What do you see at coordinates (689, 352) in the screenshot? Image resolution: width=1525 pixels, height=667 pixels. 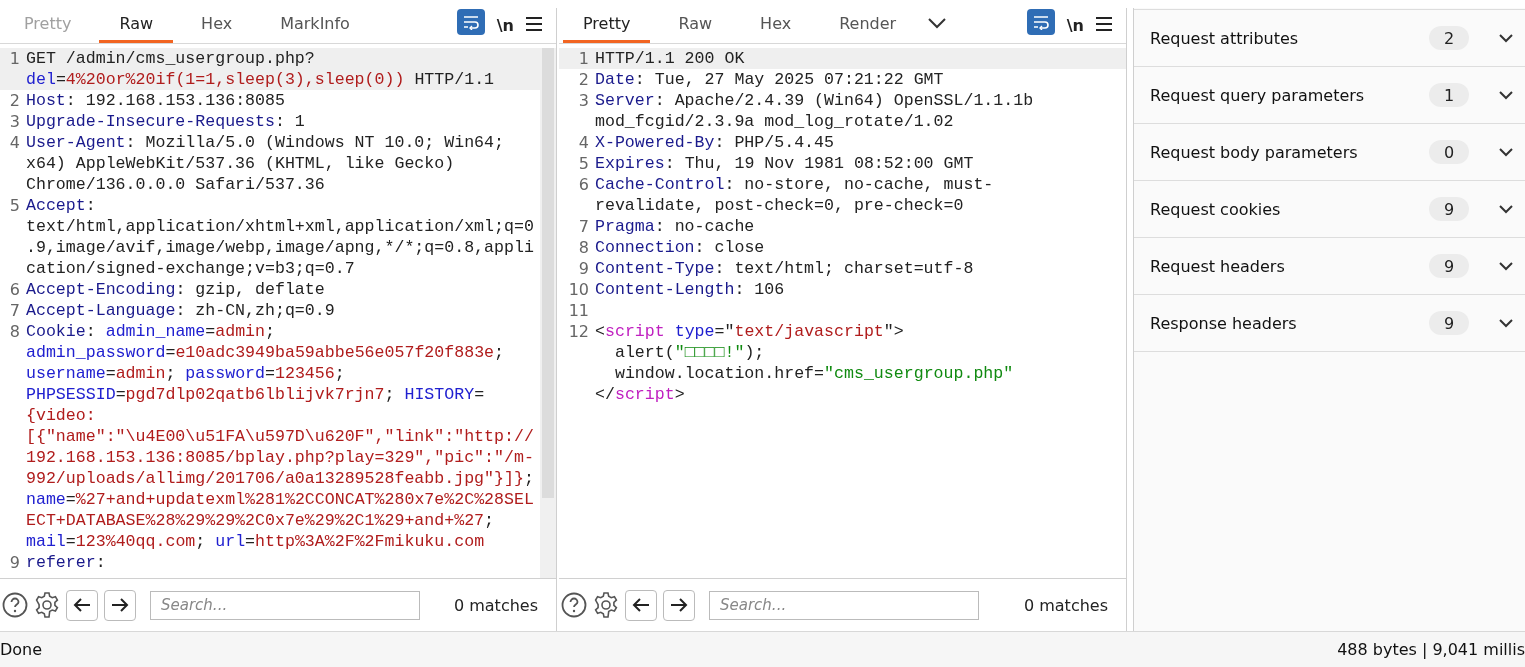 I see `code-line: alert("□□□□!");` at bounding box center [689, 352].